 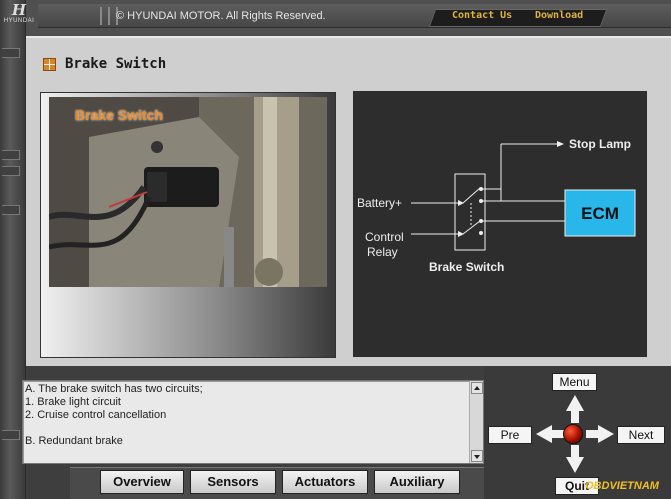 I want to click on battery-label: Battery+, so click(x=379, y=203).